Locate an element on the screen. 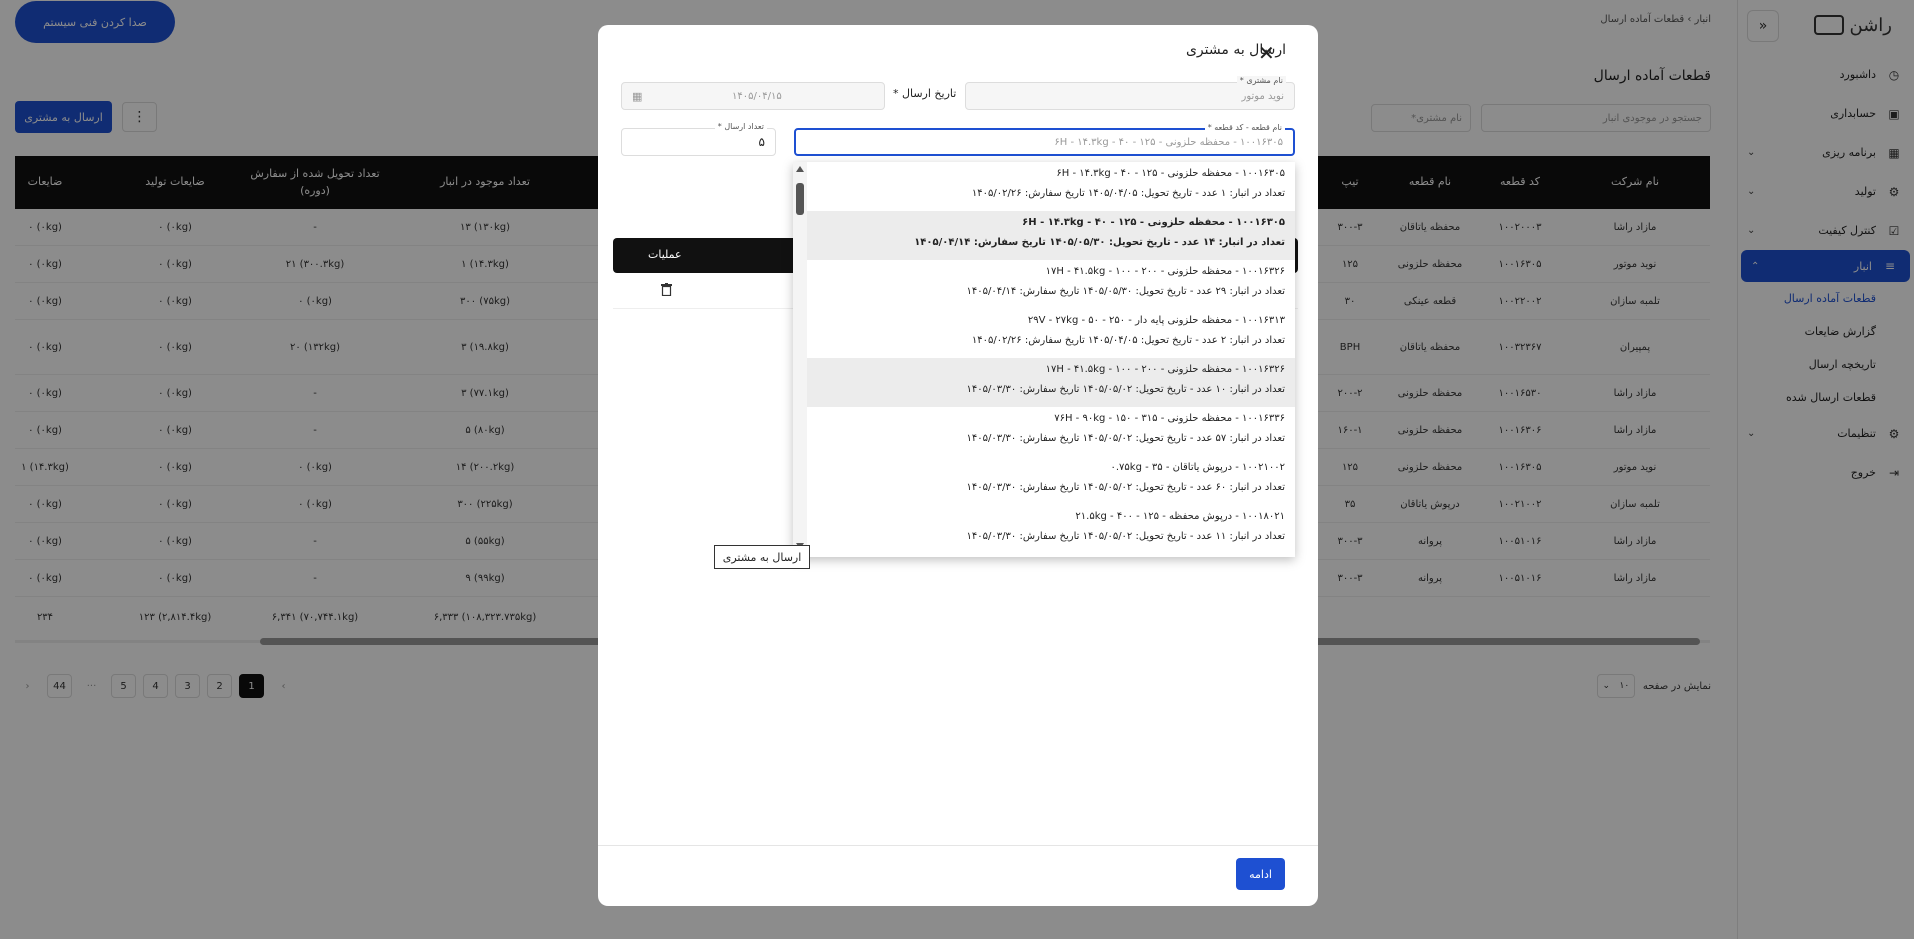 The height and width of the screenshot is (939, 1914). customer-field-label: نام مشتری * is located at coordinates (1261, 80).